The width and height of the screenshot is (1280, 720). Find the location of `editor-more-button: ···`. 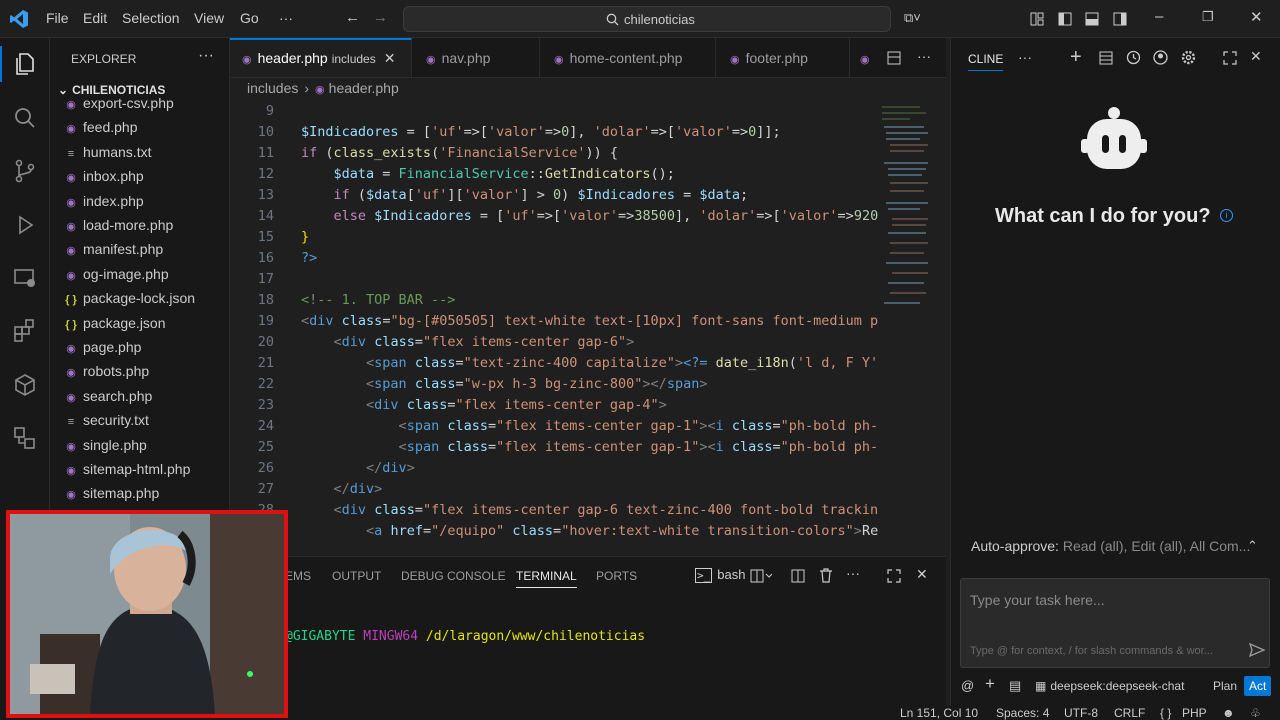

editor-more-button: ··· is located at coordinates (924, 56).